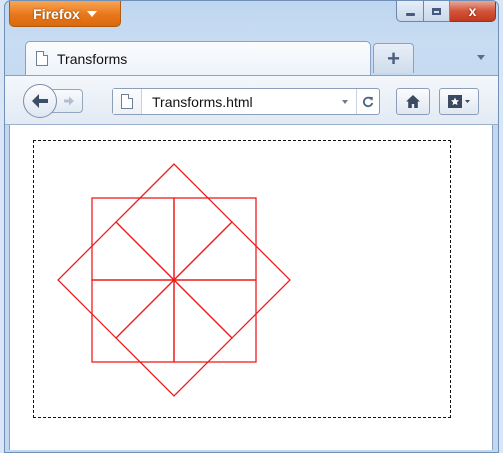 The image size is (503, 453). I want to click on url-text: Transforms.html, so click(247, 102).